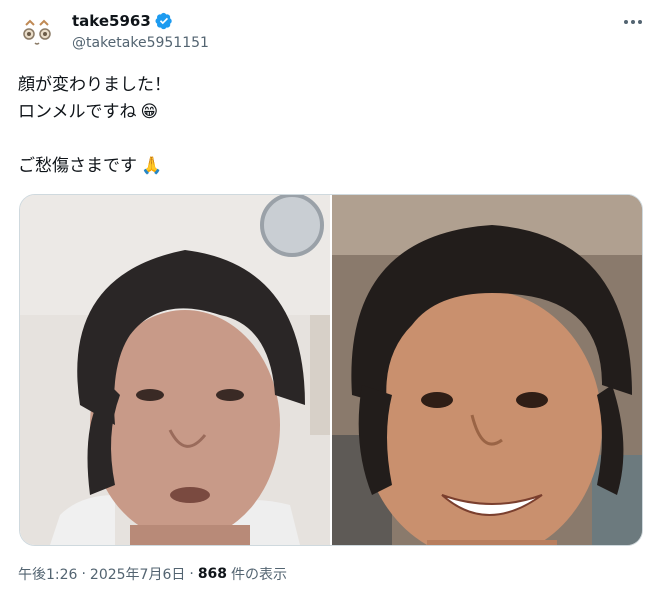  I want to click on more-options-button, so click(633, 22).